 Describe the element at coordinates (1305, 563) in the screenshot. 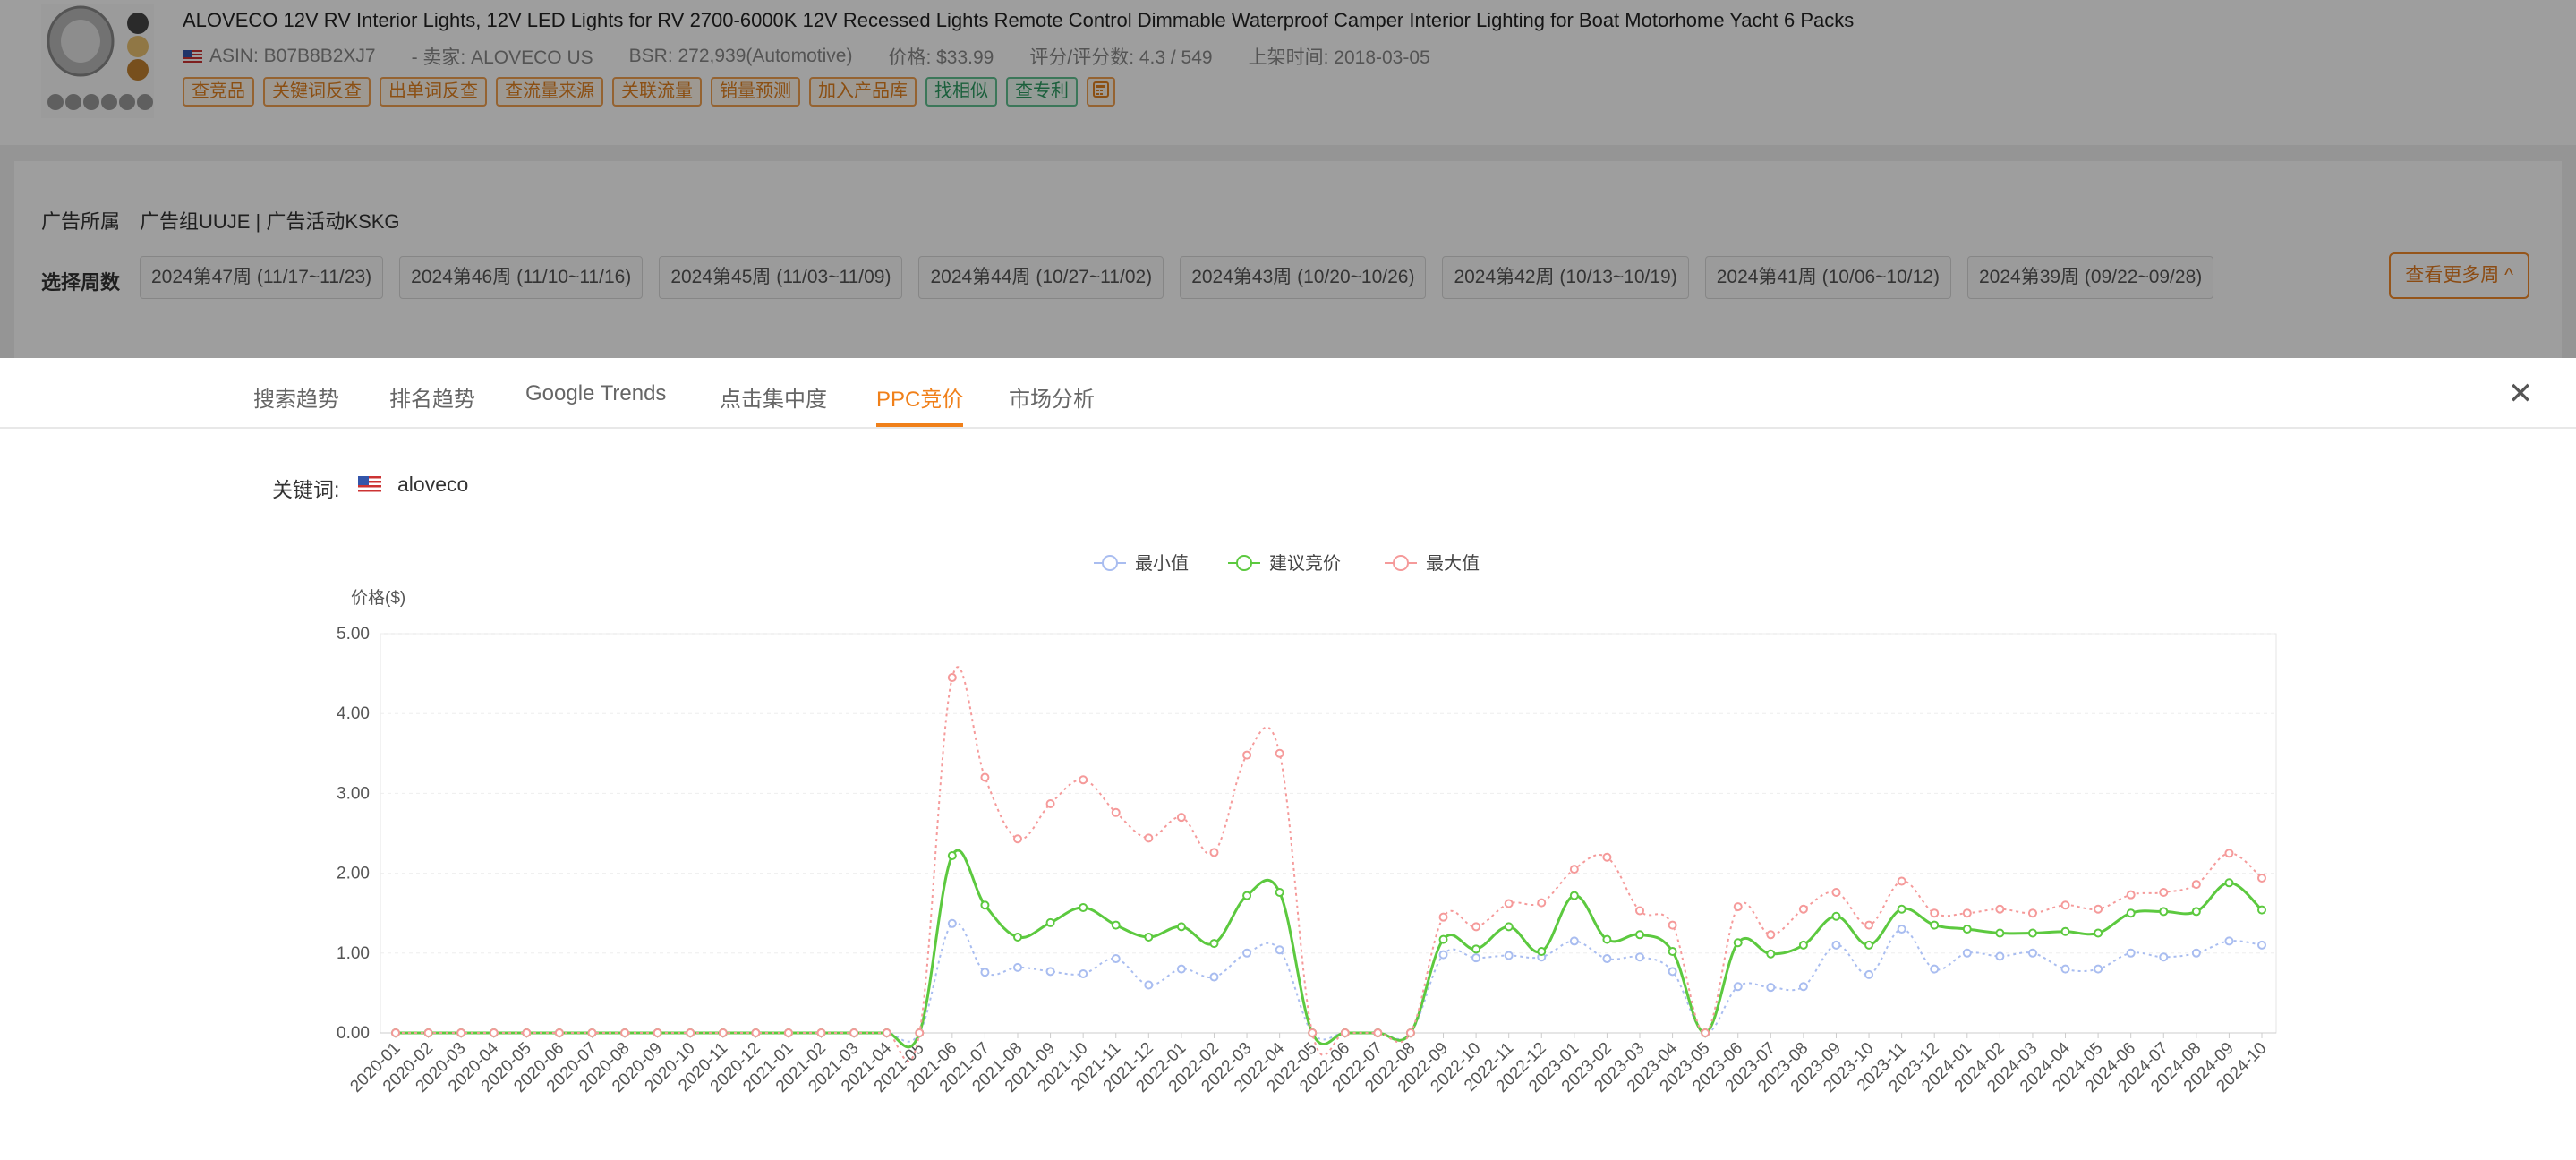

I see `legend-label: 建议竞价` at that location.